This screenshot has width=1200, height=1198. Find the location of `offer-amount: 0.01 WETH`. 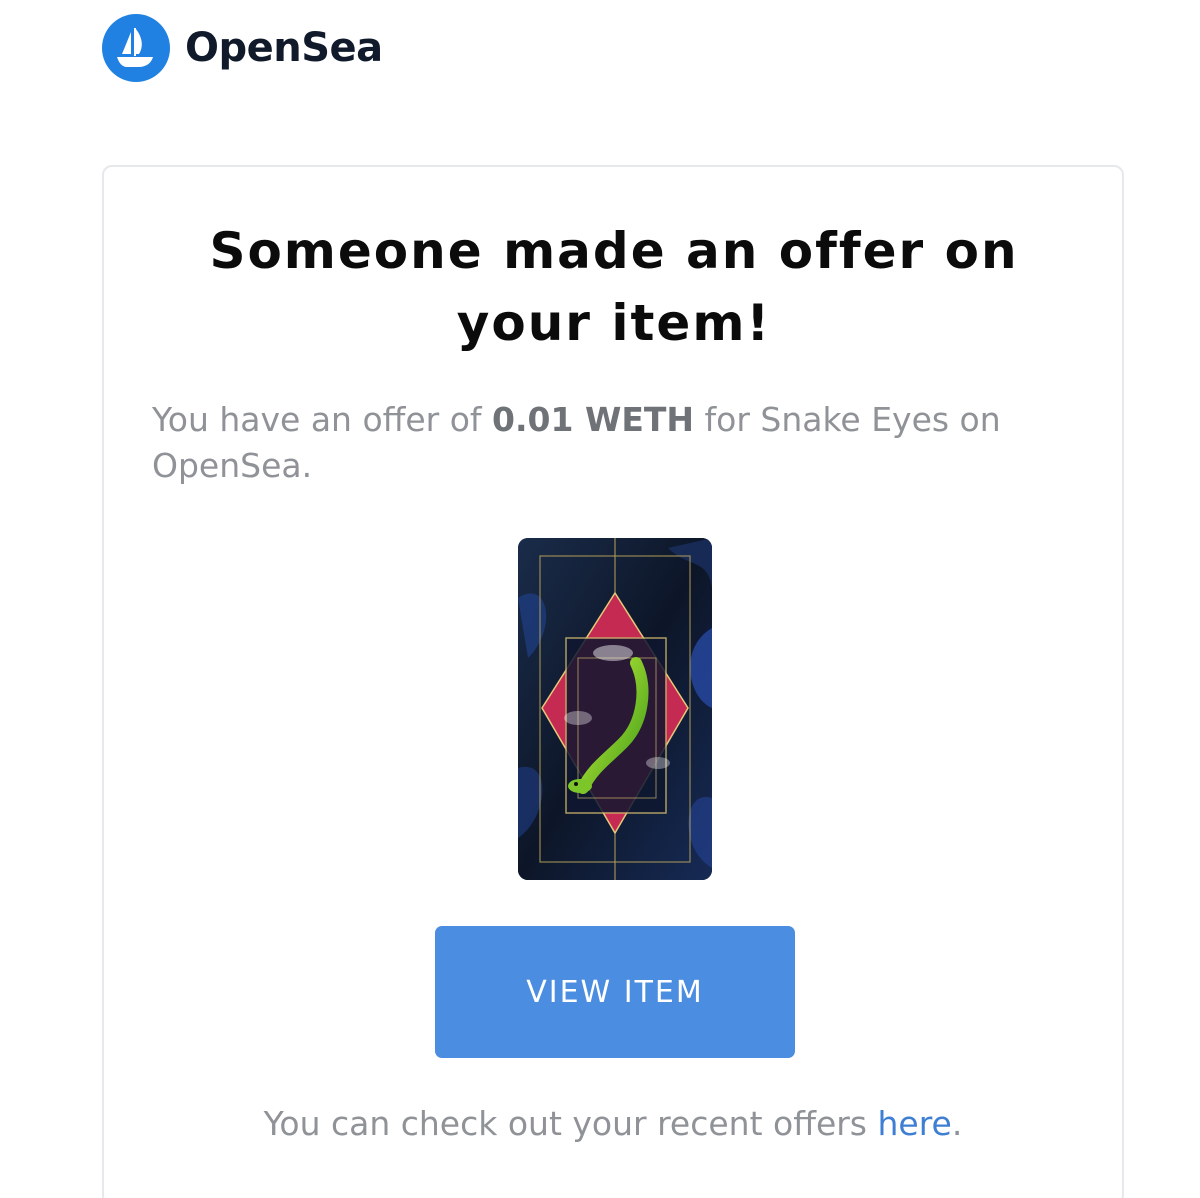

offer-amount: 0.01 WETH is located at coordinates (593, 419).